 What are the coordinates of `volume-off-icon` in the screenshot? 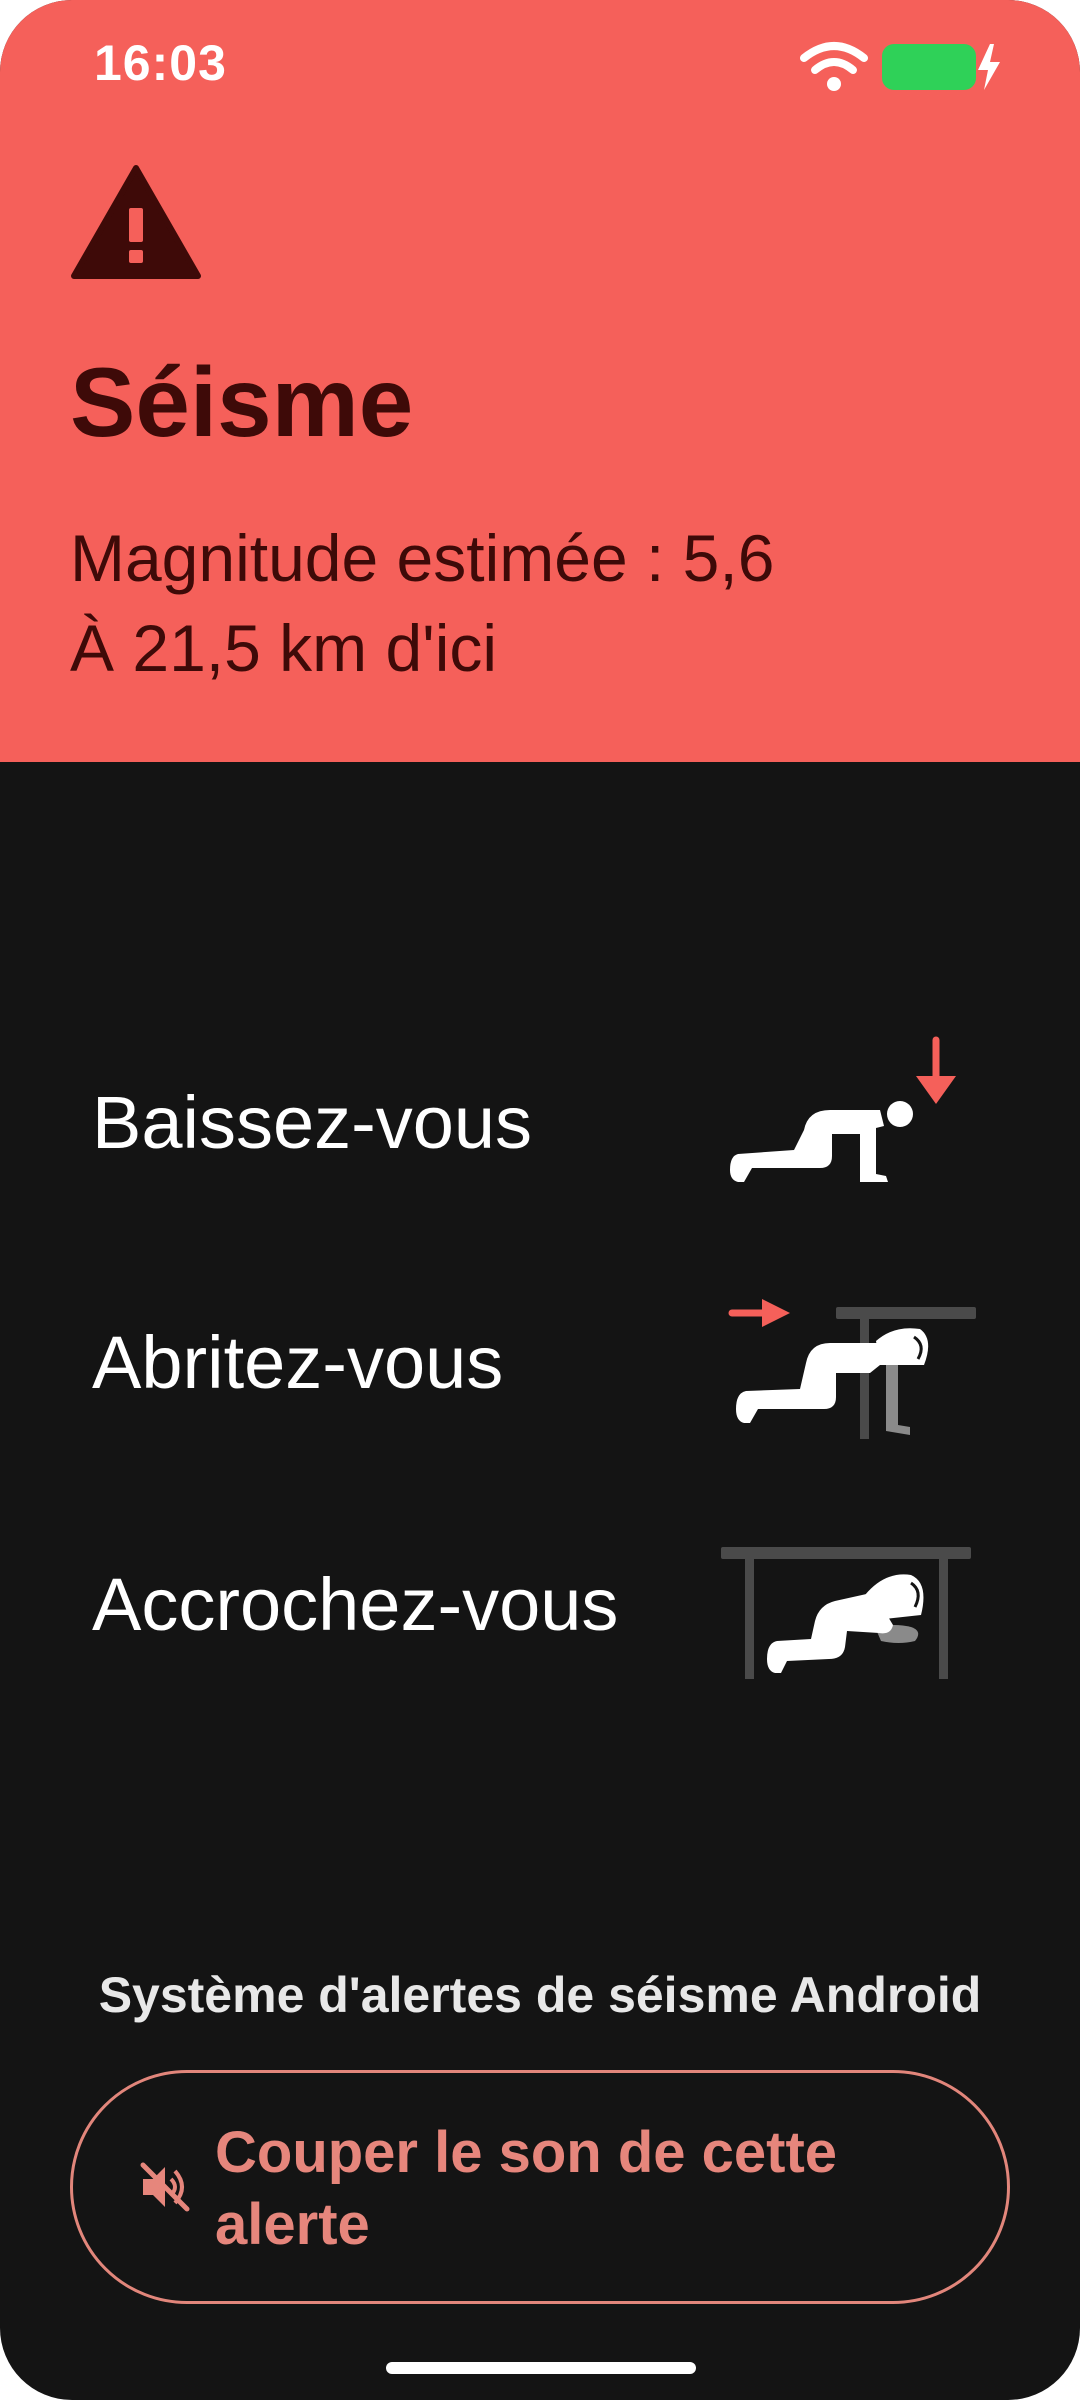 It's located at (165, 2187).